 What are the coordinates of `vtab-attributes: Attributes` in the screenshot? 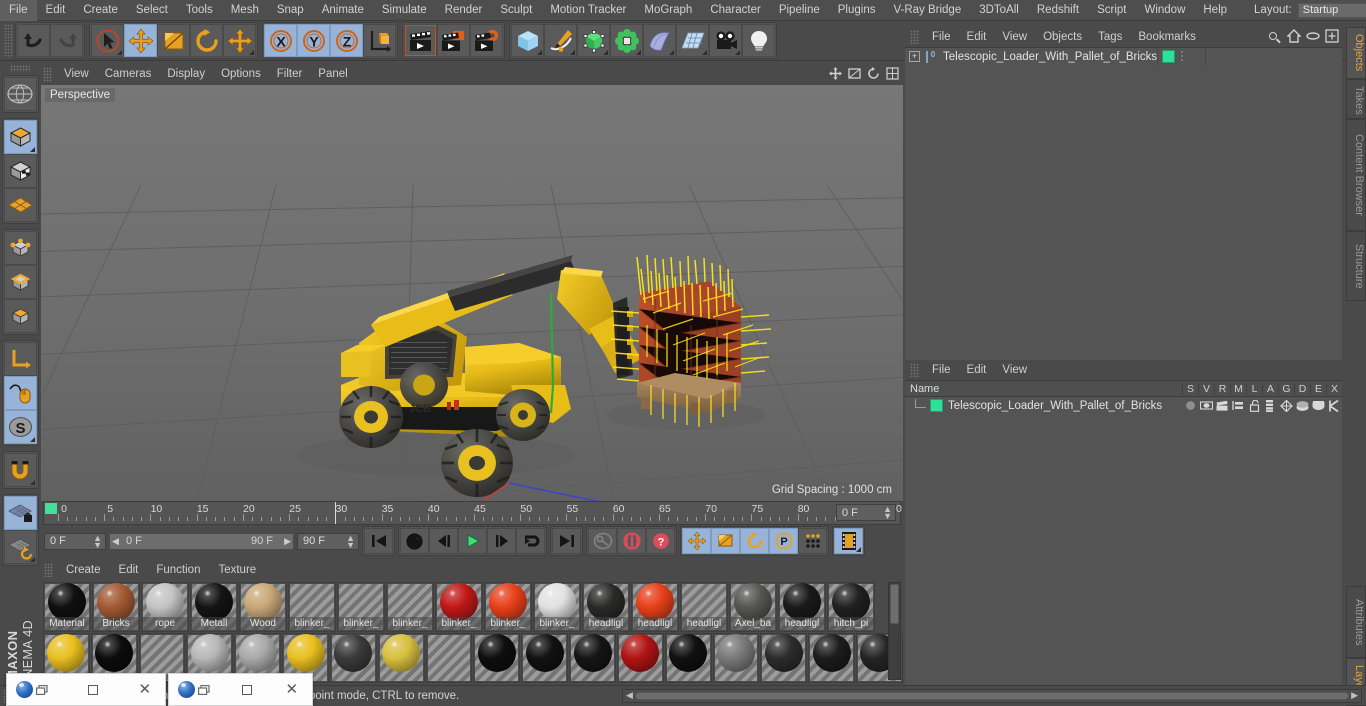 It's located at (1356, 622).